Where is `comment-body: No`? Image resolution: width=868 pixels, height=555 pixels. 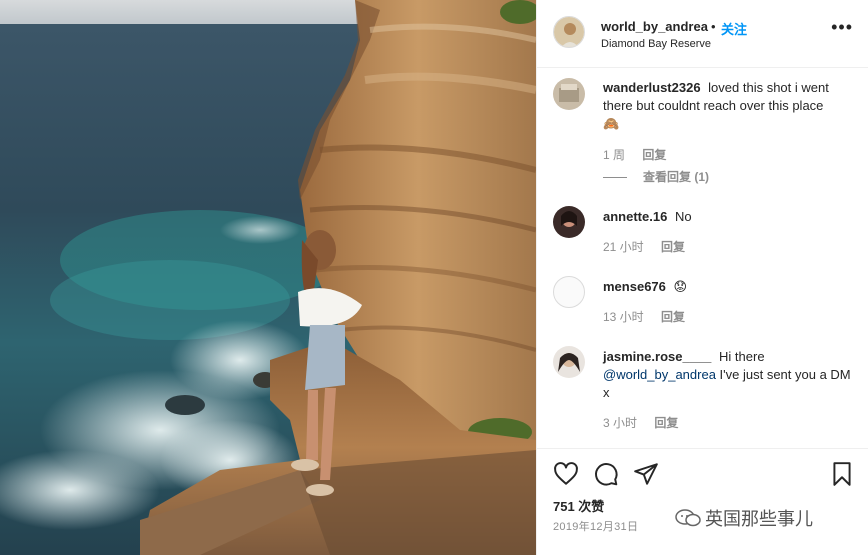 comment-body: No is located at coordinates (683, 216).